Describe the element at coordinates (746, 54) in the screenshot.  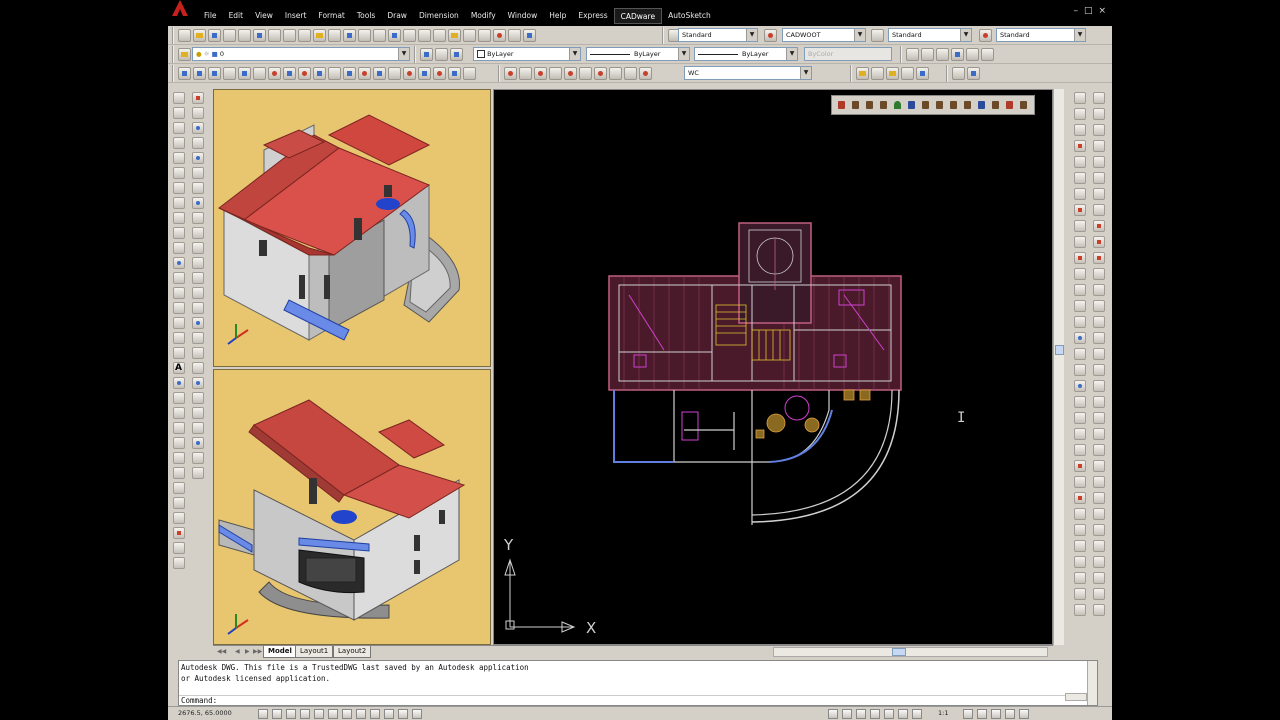
I see `lineweight-combo: ByLayer ▼` at that location.